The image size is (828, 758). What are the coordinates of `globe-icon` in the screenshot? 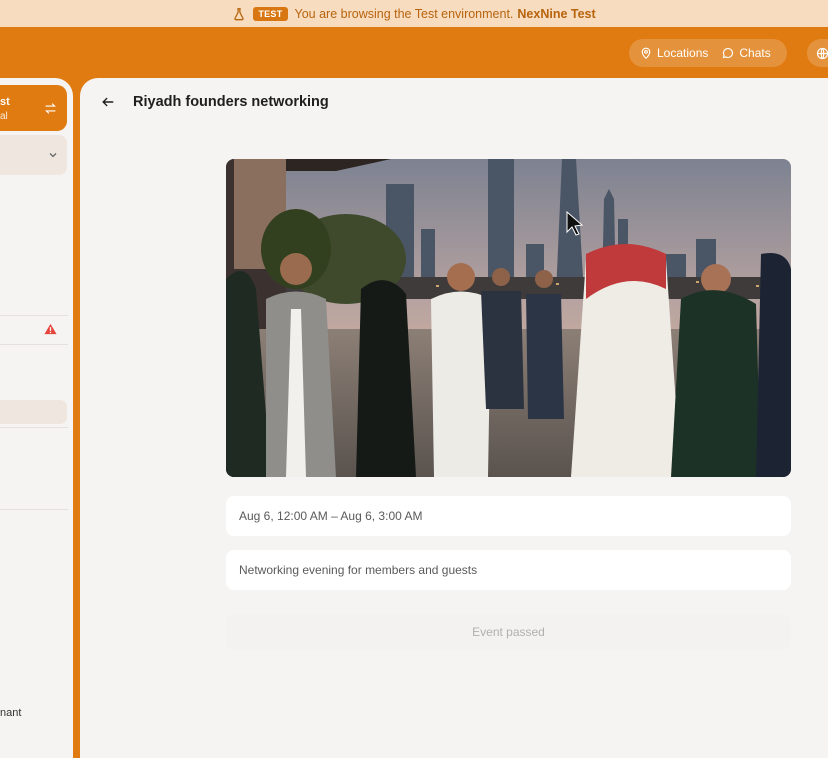 It's located at (822, 53).